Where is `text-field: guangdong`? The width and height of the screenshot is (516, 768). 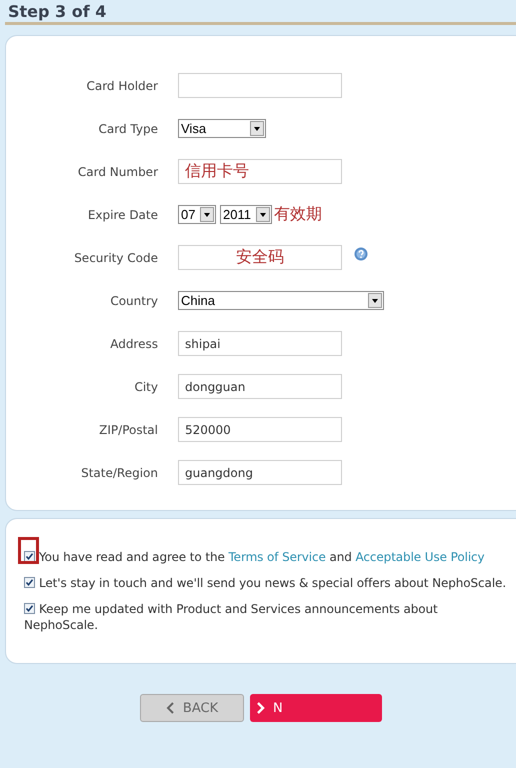 text-field: guangdong is located at coordinates (260, 472).